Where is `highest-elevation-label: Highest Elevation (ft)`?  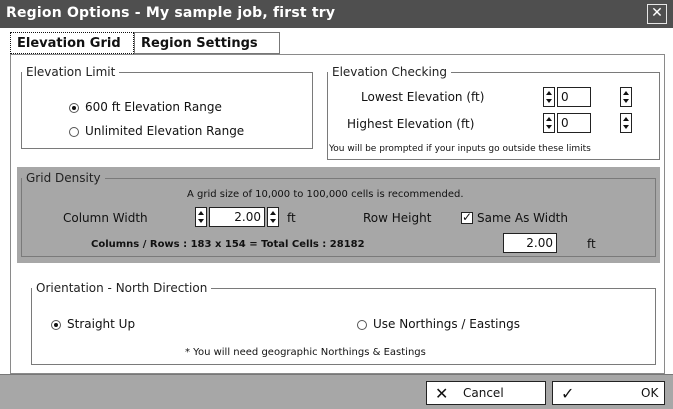
highest-elevation-label: Highest Elevation (ft) is located at coordinates (411, 124).